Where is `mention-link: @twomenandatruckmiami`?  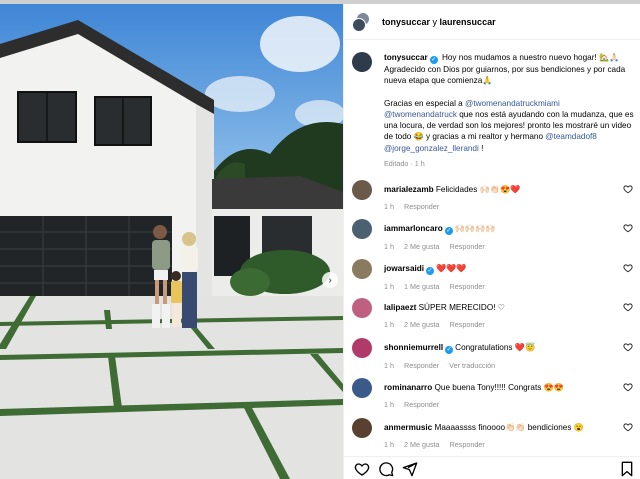
mention-link: @twomenandatruckmiami is located at coordinates (512, 103).